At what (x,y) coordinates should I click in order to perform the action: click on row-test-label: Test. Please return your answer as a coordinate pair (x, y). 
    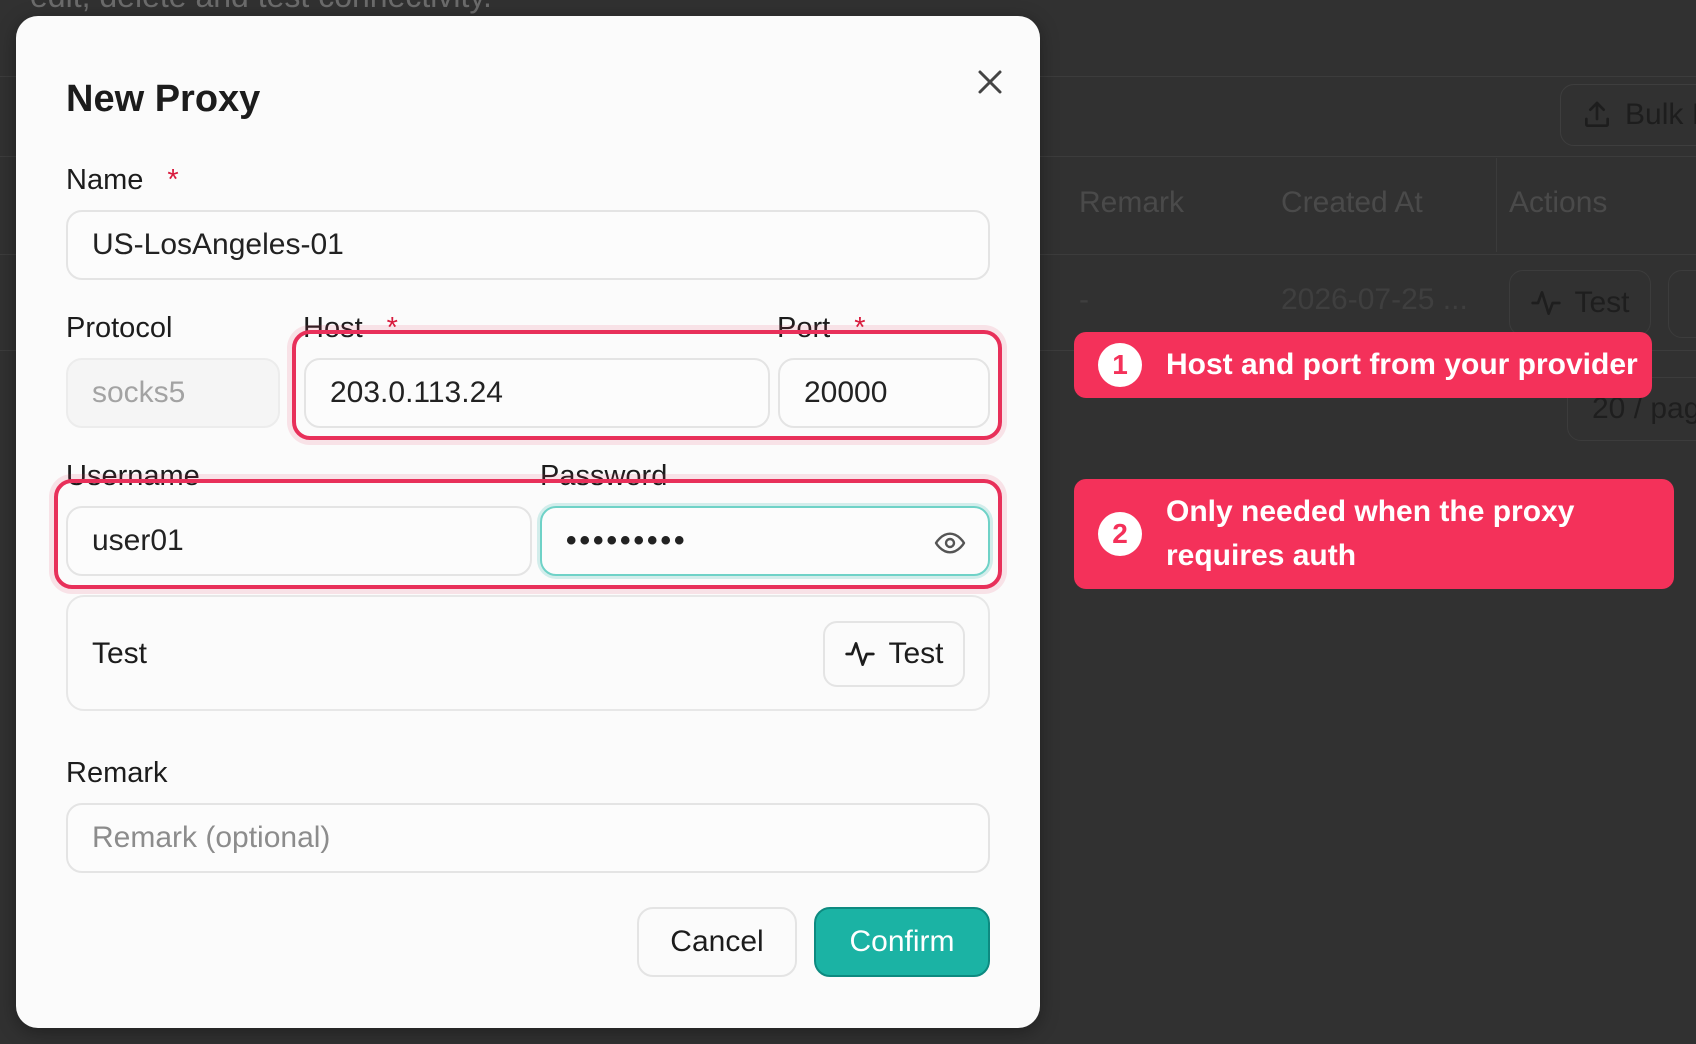
    Looking at the image, I should click on (1602, 302).